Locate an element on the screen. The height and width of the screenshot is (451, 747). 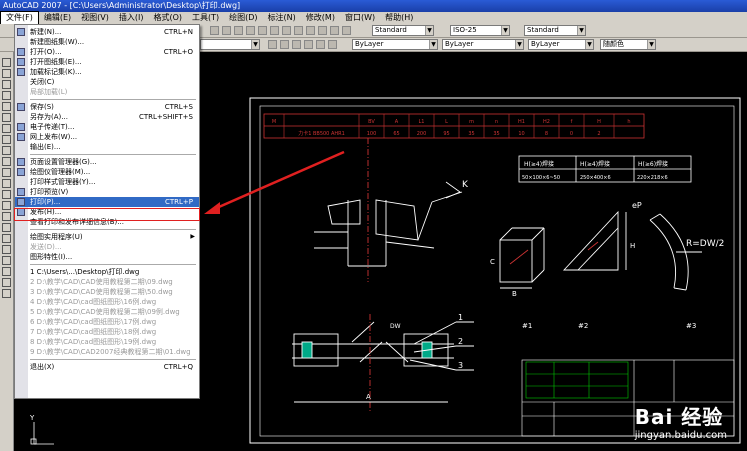
plotstyle-select: 随颜色 ▼ is located at coordinates (628, 44).